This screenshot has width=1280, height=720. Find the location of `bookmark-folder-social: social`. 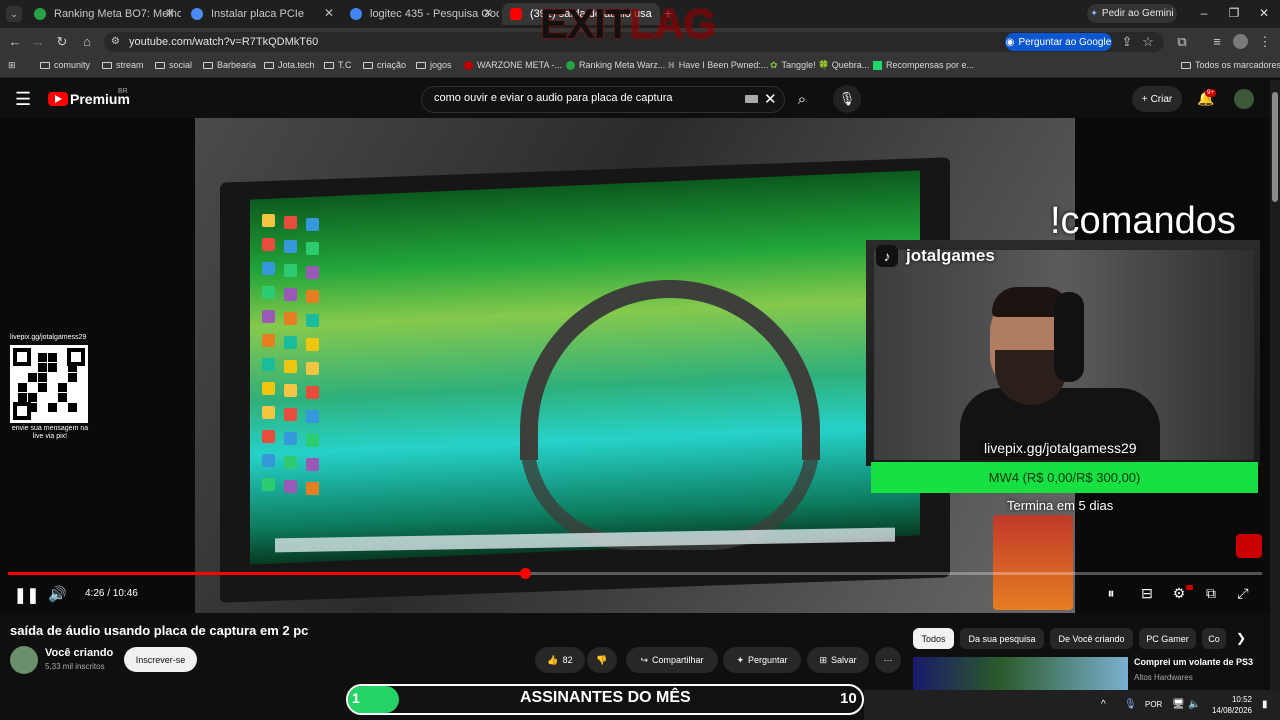

bookmark-folder-social: social is located at coordinates (173, 65).